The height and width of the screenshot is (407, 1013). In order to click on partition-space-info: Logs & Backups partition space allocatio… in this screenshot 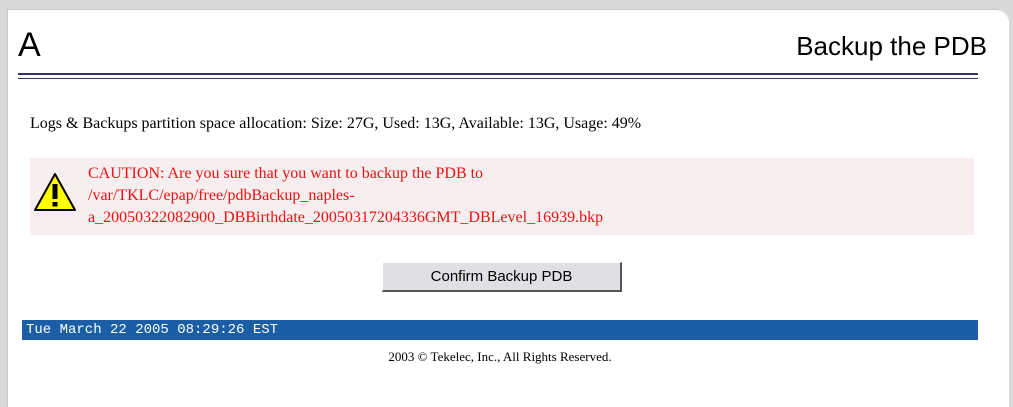, I will do `click(336, 123)`.